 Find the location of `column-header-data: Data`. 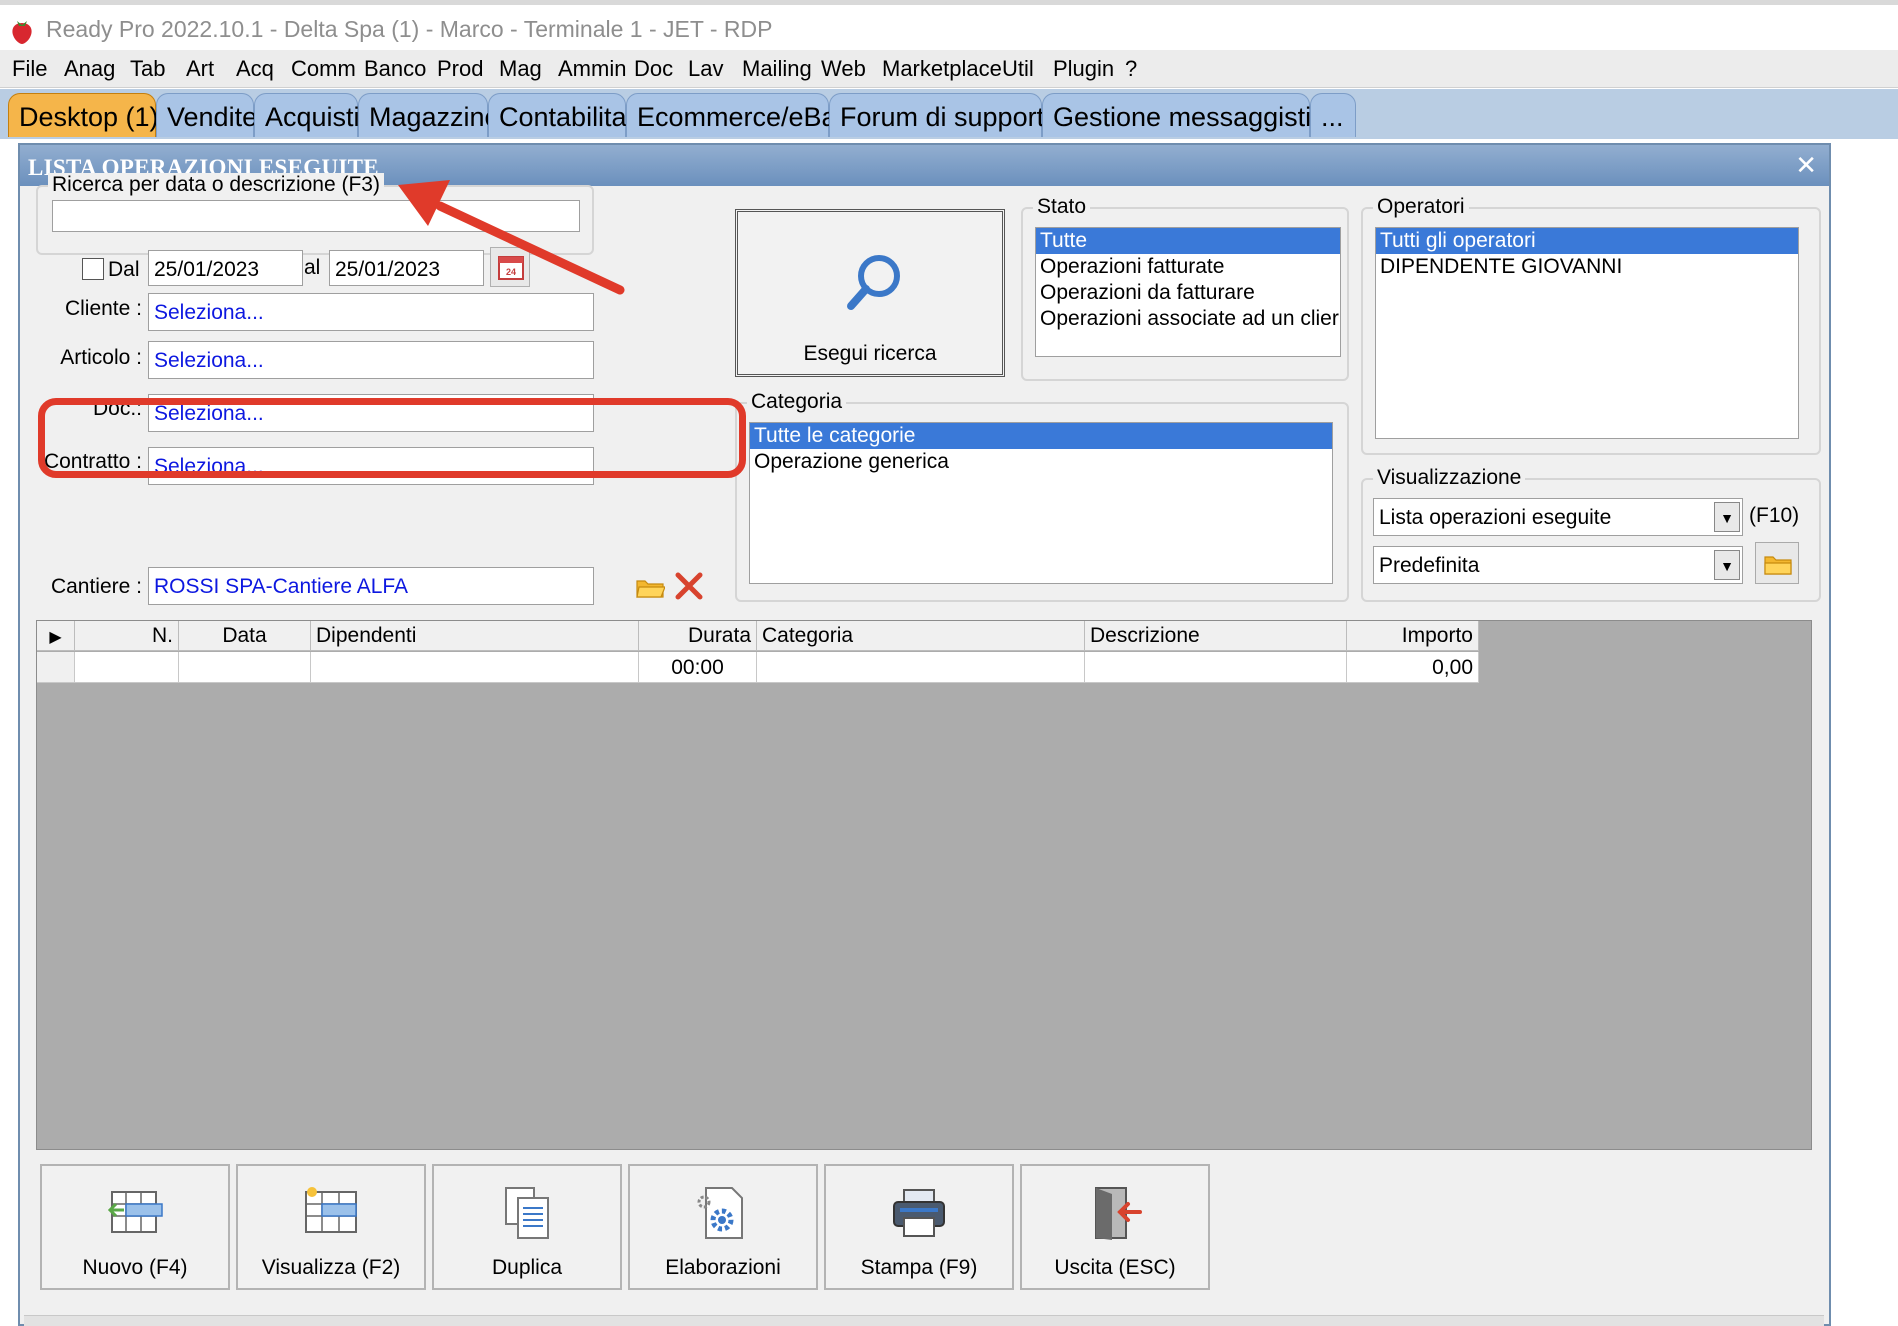

column-header-data: Data is located at coordinates (245, 636).